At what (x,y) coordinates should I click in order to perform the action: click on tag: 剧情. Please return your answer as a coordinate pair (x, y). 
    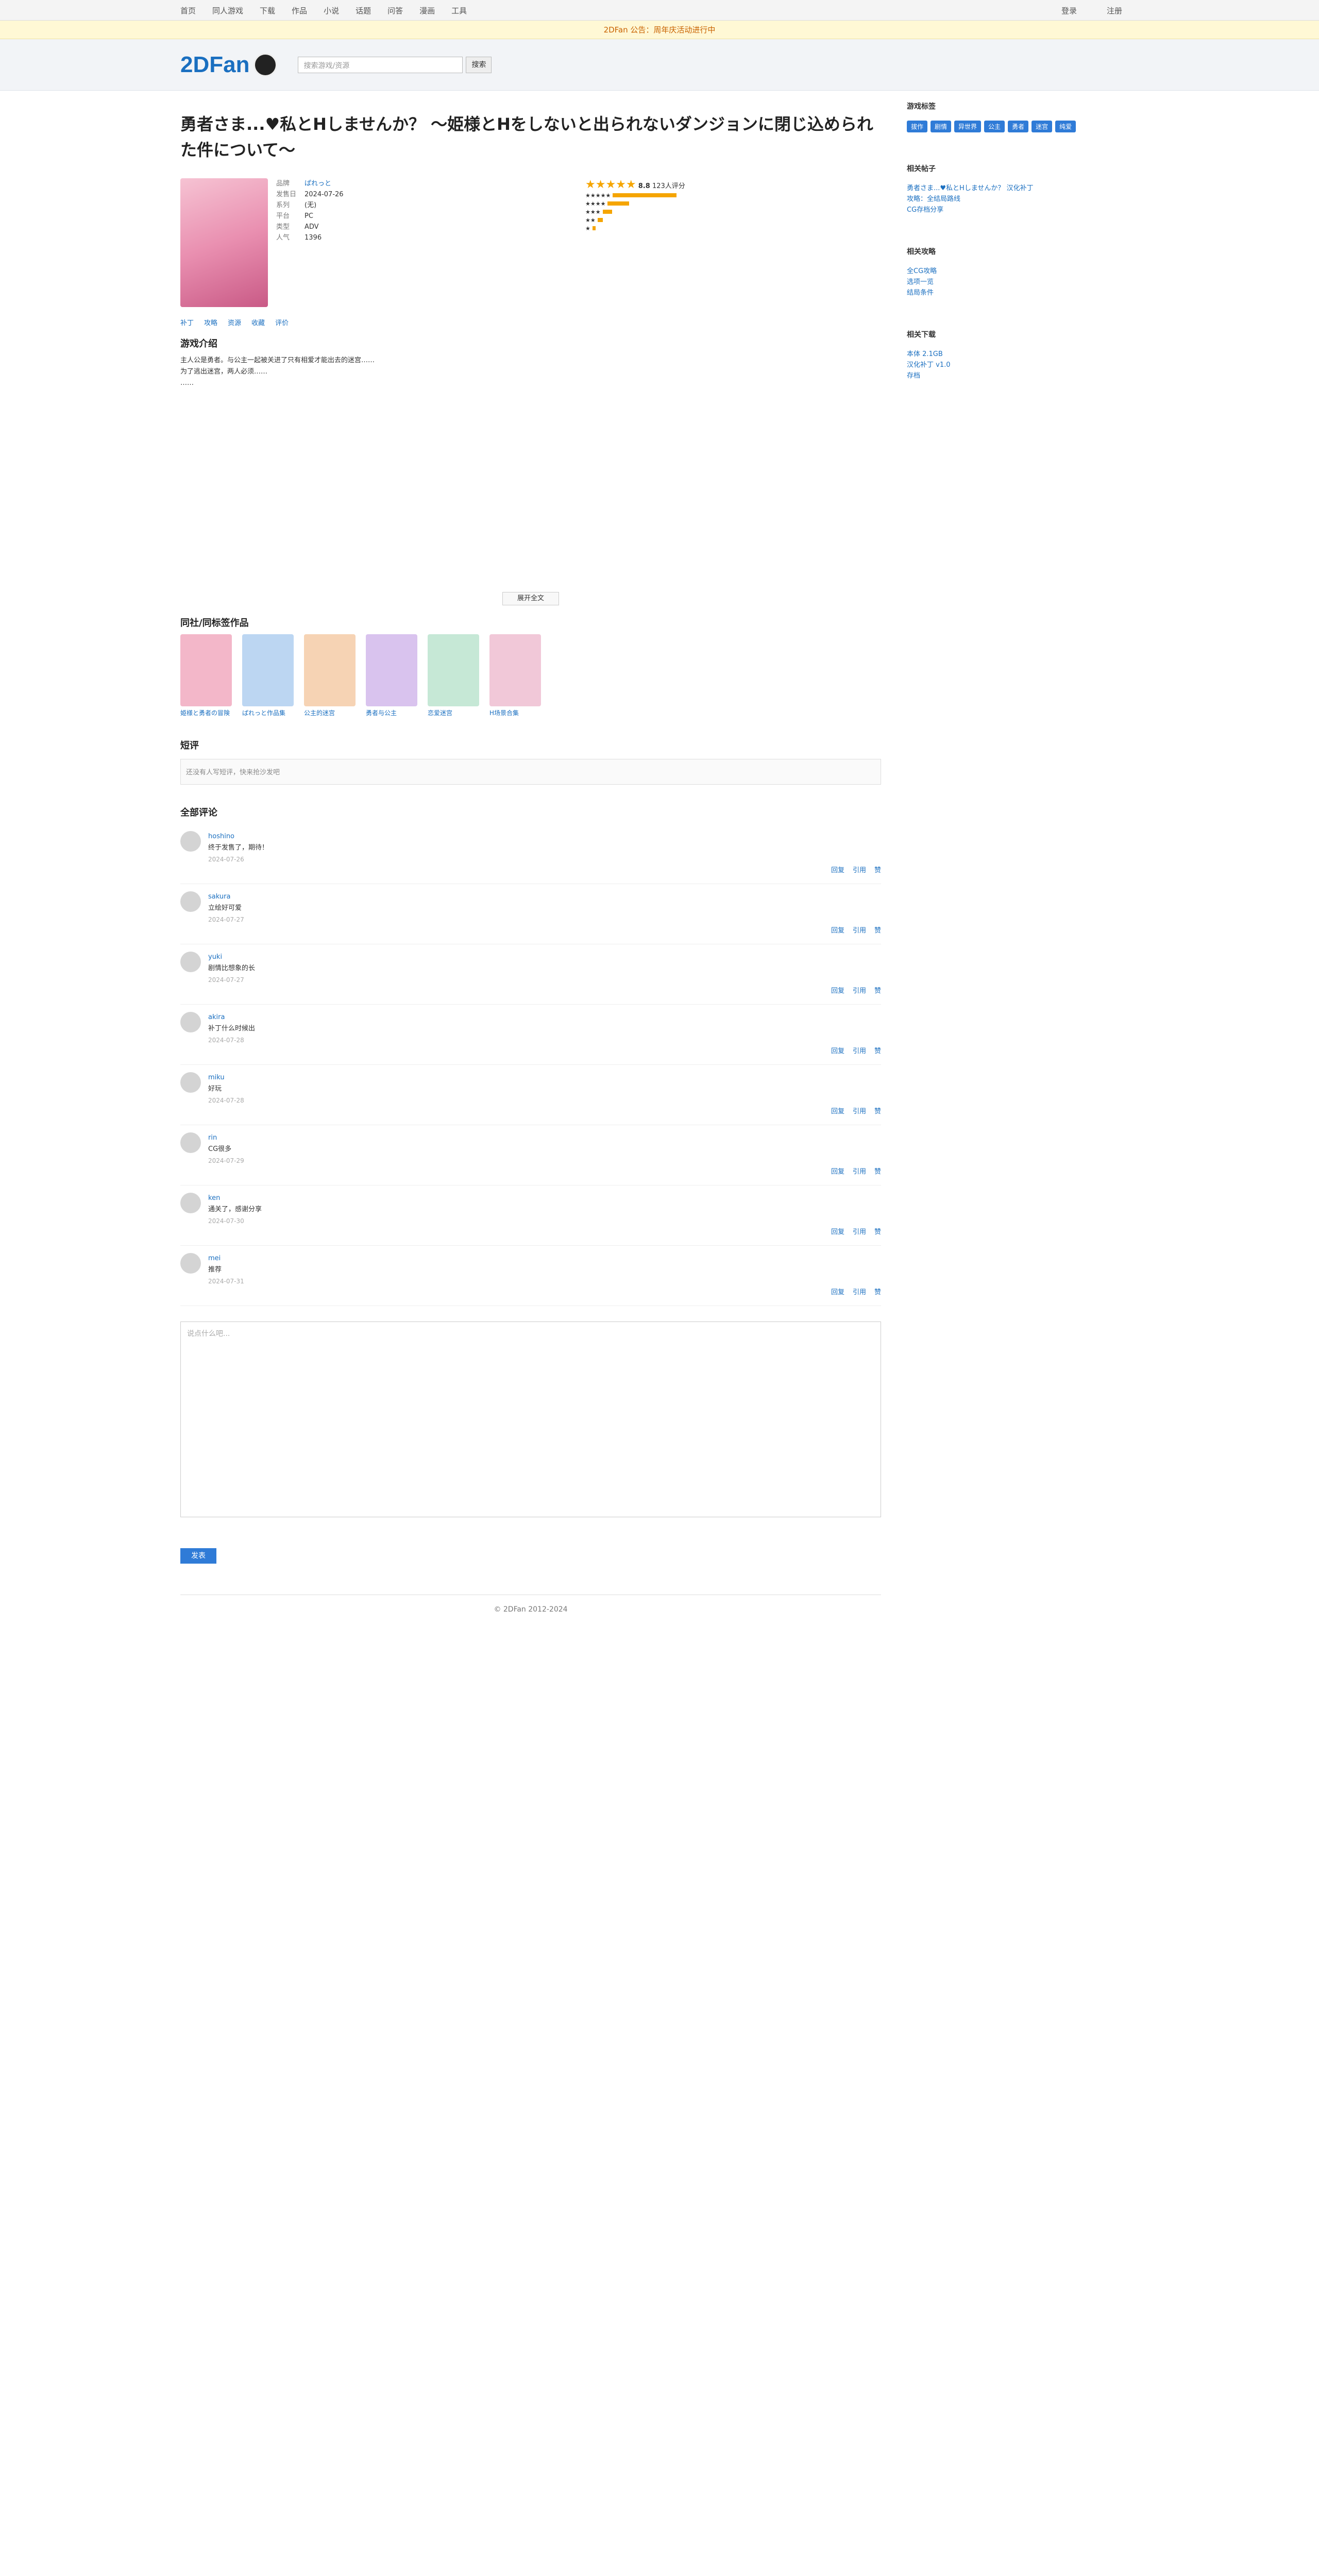
    Looking at the image, I should click on (941, 127).